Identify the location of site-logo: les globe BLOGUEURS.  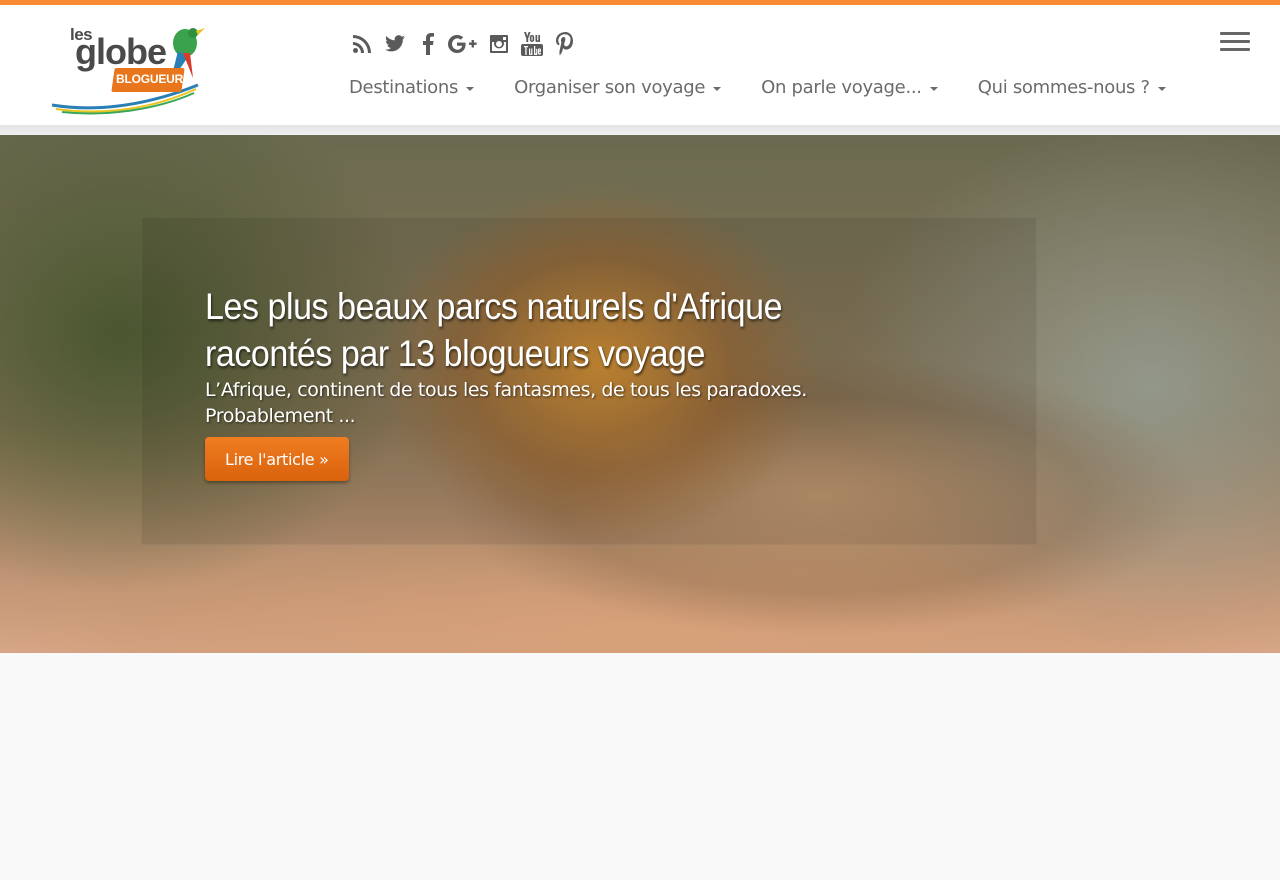
(128, 69).